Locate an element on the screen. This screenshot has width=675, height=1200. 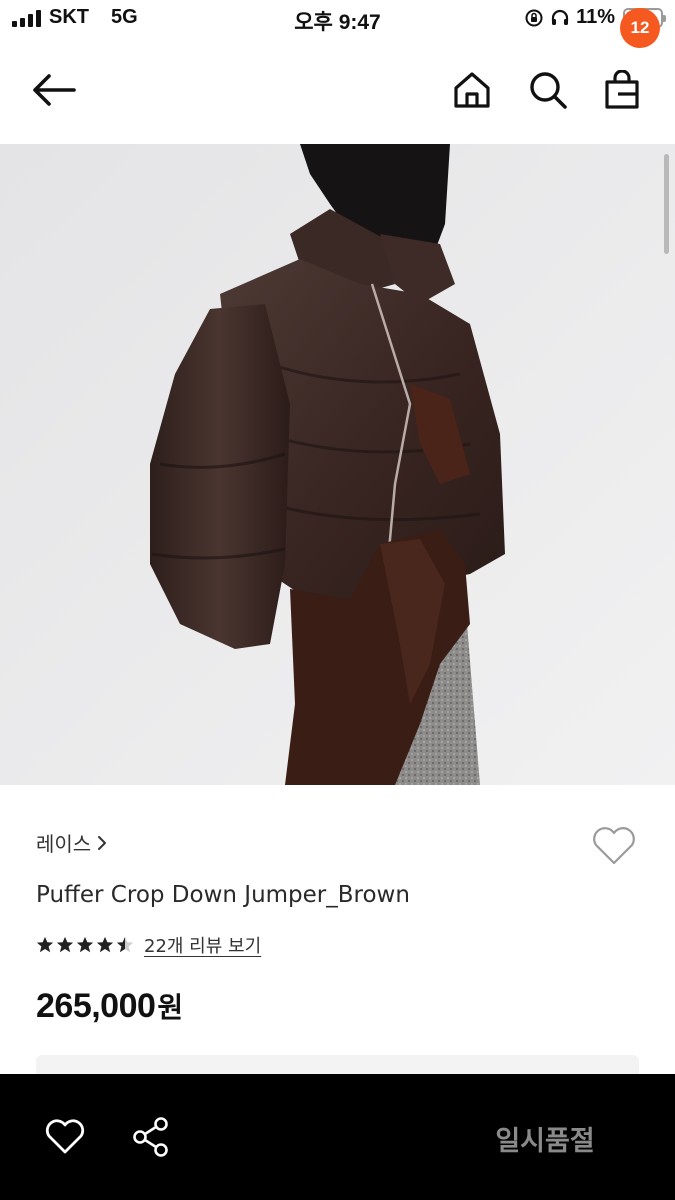
rating-row: 22개 리뷰 보기 is located at coordinates (148, 945).